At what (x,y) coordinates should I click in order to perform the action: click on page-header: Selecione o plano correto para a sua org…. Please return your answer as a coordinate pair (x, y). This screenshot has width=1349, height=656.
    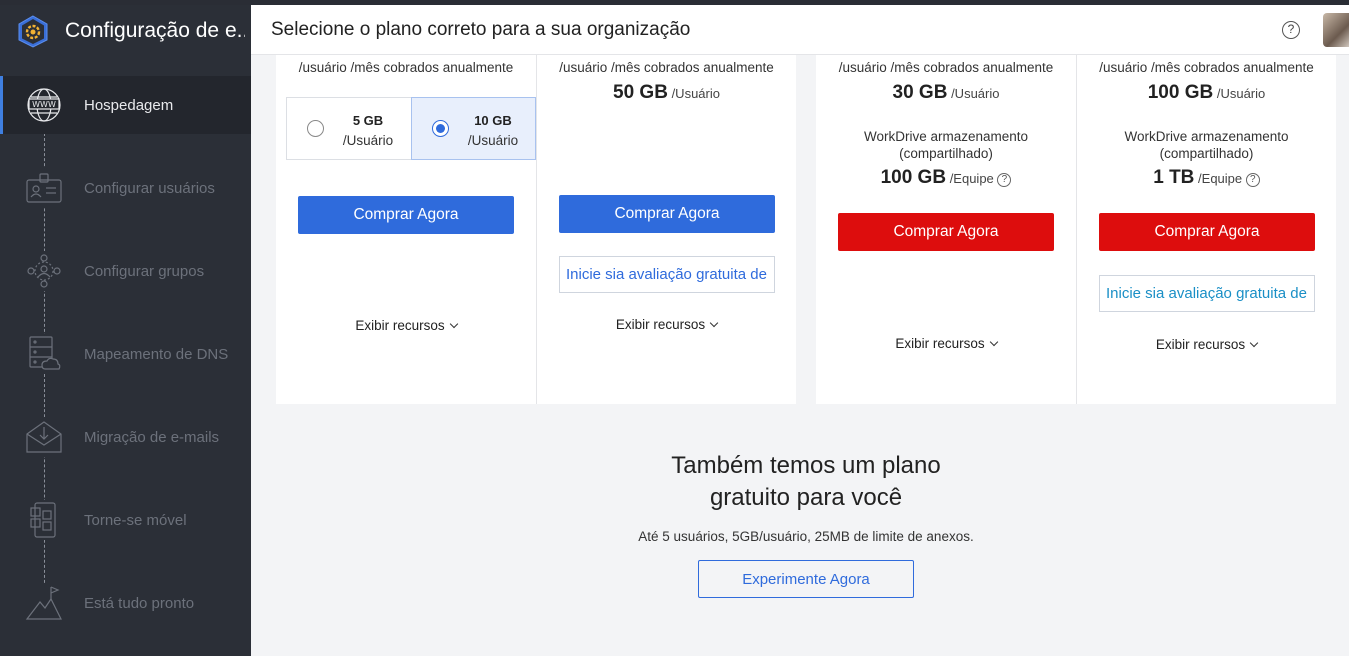
    Looking at the image, I should click on (800, 30).